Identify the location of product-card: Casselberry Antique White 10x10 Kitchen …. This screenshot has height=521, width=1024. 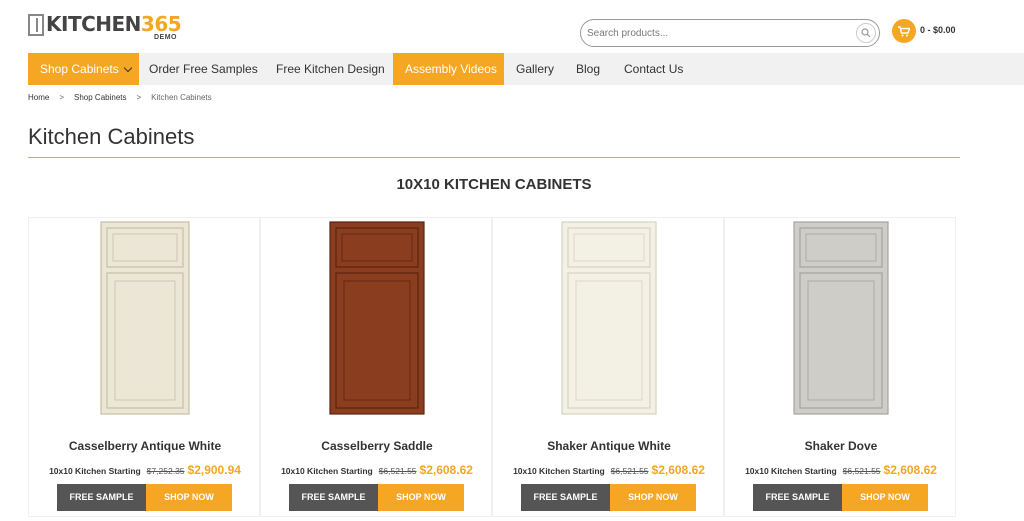
(144, 367).